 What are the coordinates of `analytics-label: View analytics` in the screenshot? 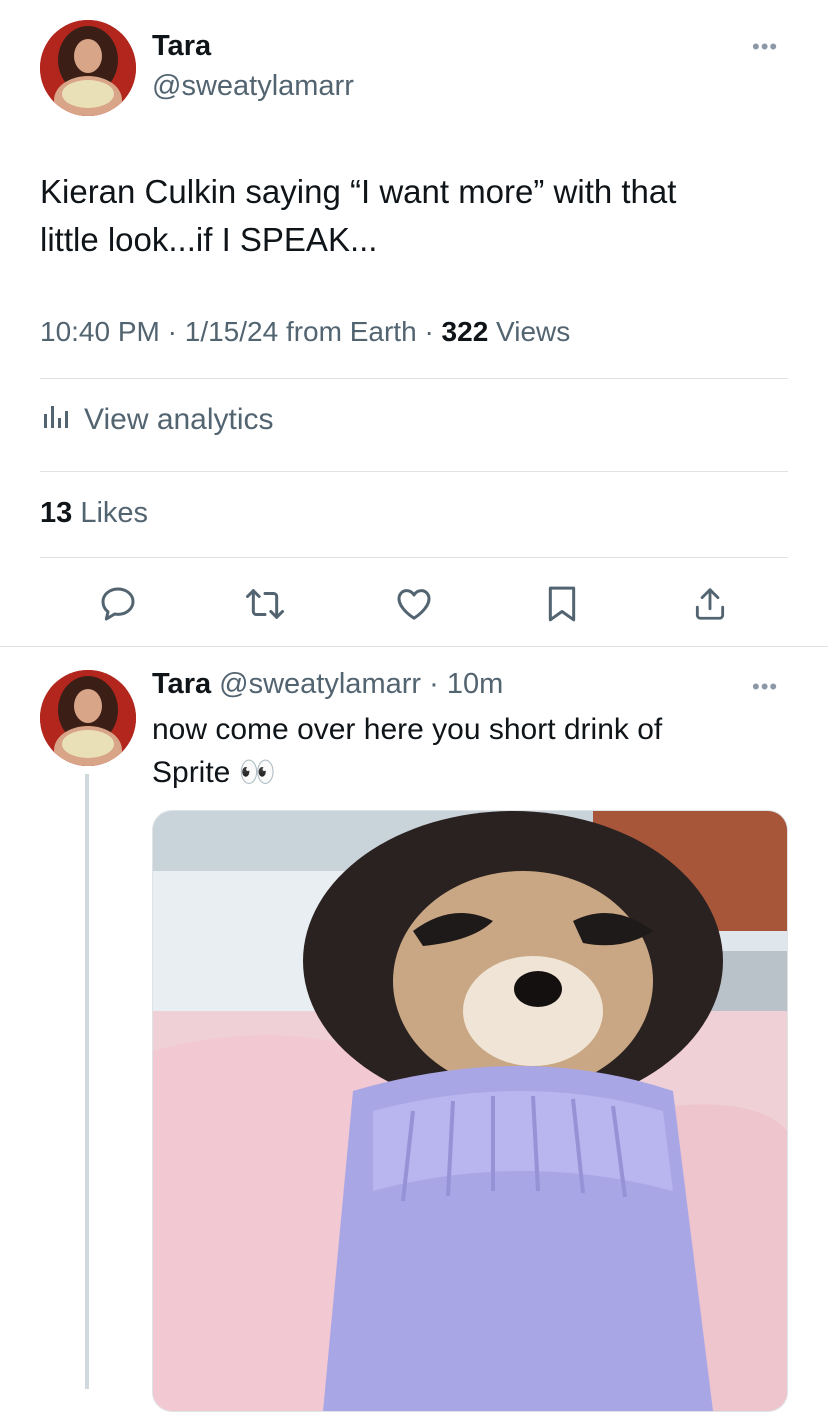 It's located at (179, 419).